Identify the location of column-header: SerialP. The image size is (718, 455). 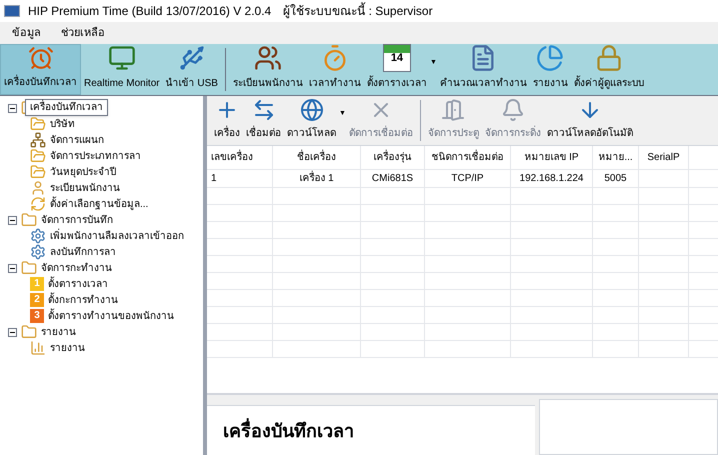
(664, 157).